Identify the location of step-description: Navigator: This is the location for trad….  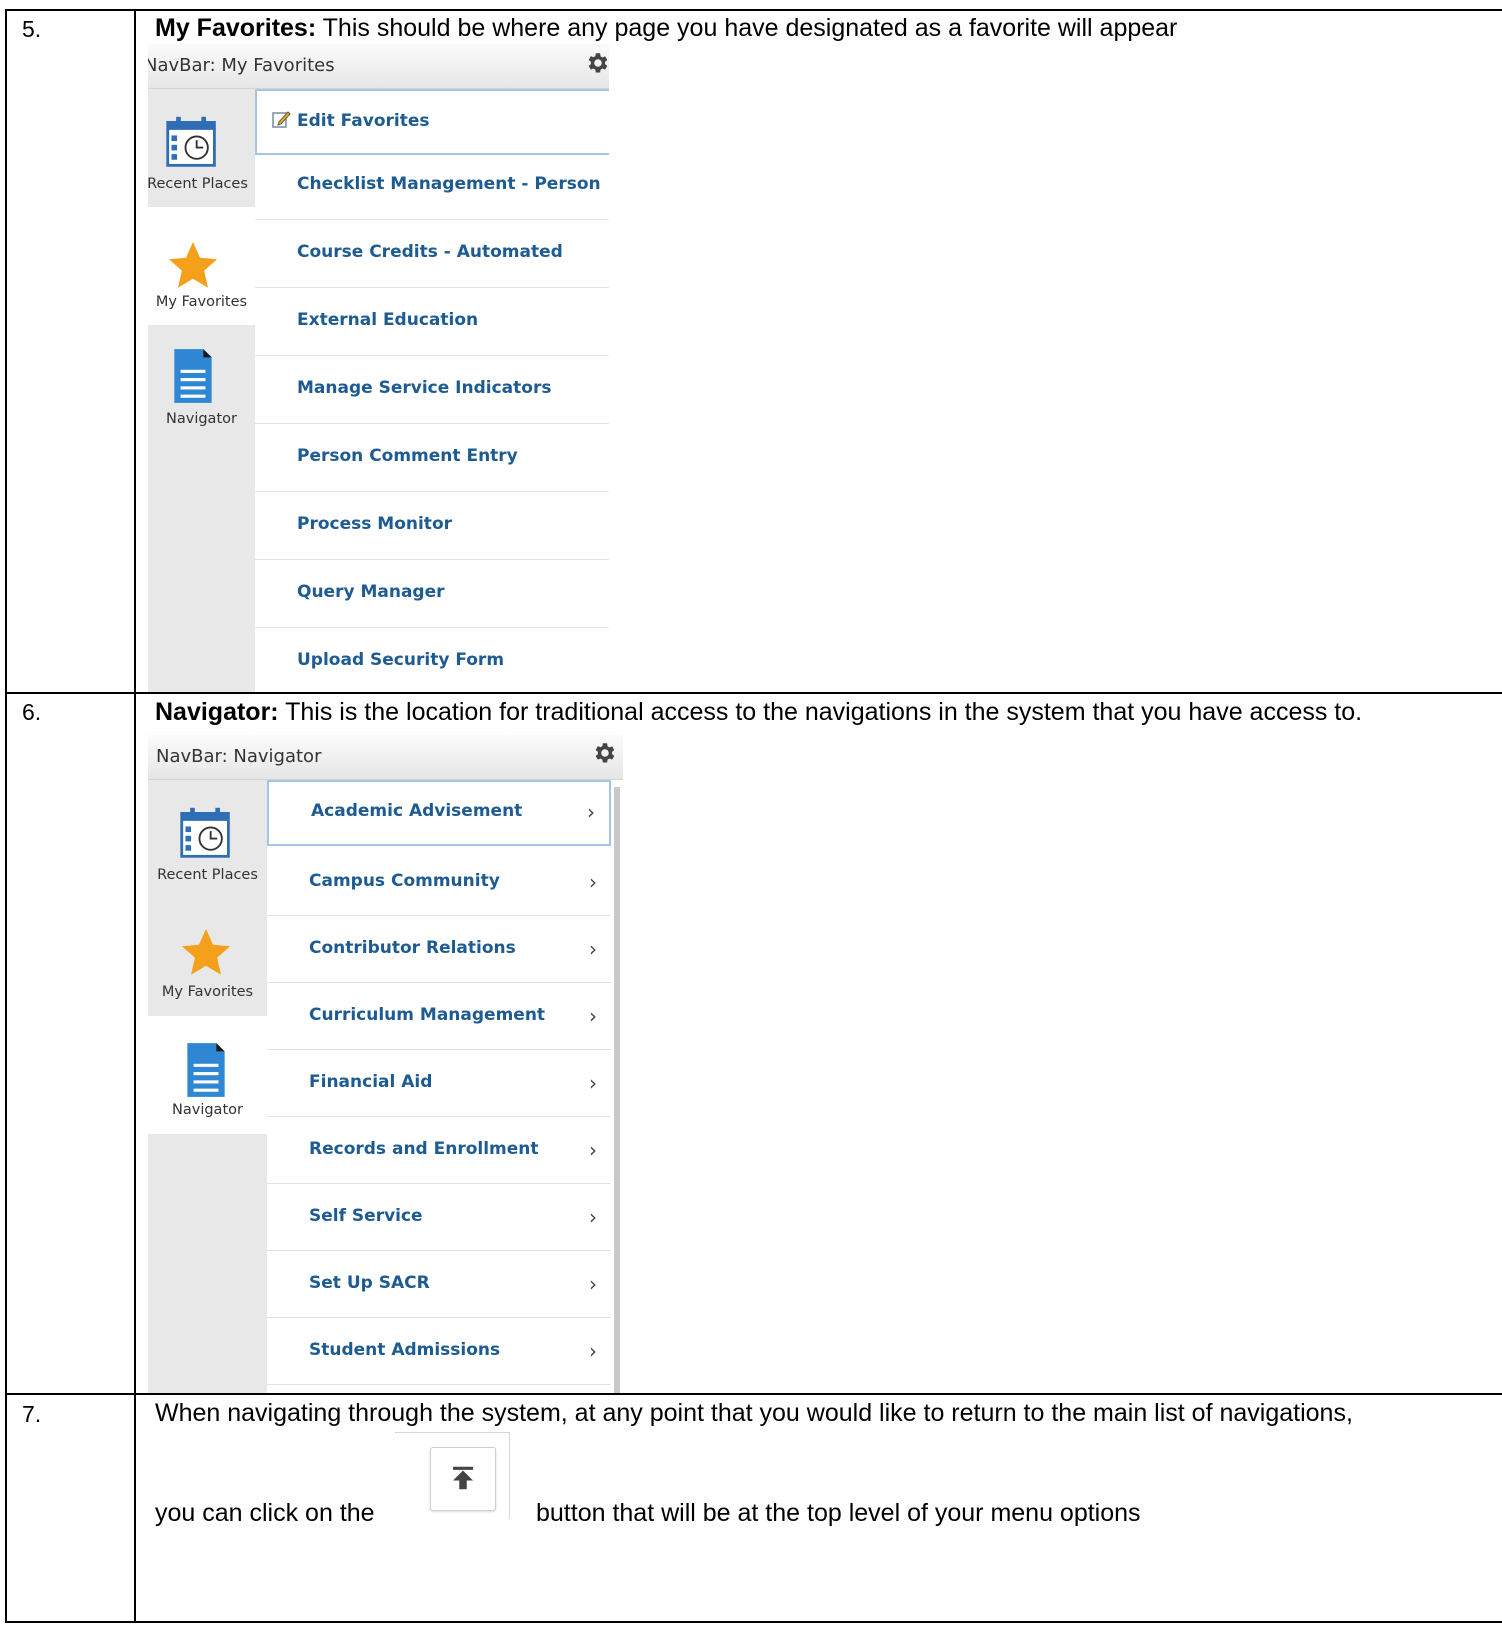
(758, 712).